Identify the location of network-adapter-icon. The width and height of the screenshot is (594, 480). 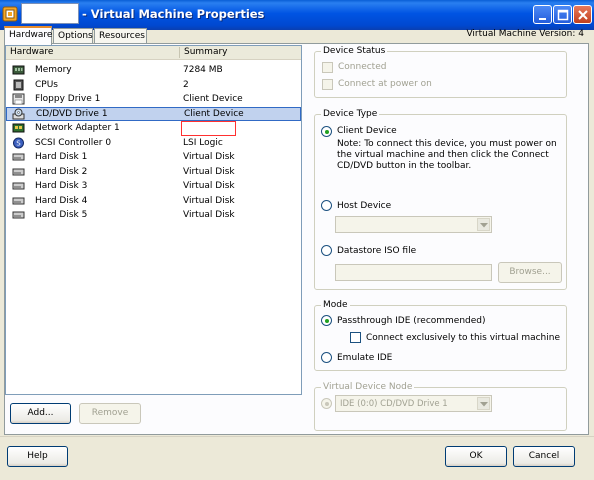
(18, 128).